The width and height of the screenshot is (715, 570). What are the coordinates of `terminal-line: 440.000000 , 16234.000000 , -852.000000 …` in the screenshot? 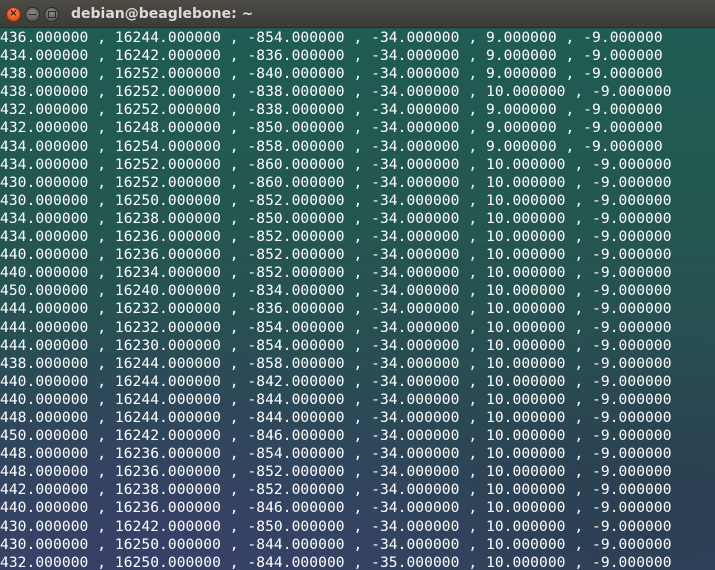 It's located at (336, 273).